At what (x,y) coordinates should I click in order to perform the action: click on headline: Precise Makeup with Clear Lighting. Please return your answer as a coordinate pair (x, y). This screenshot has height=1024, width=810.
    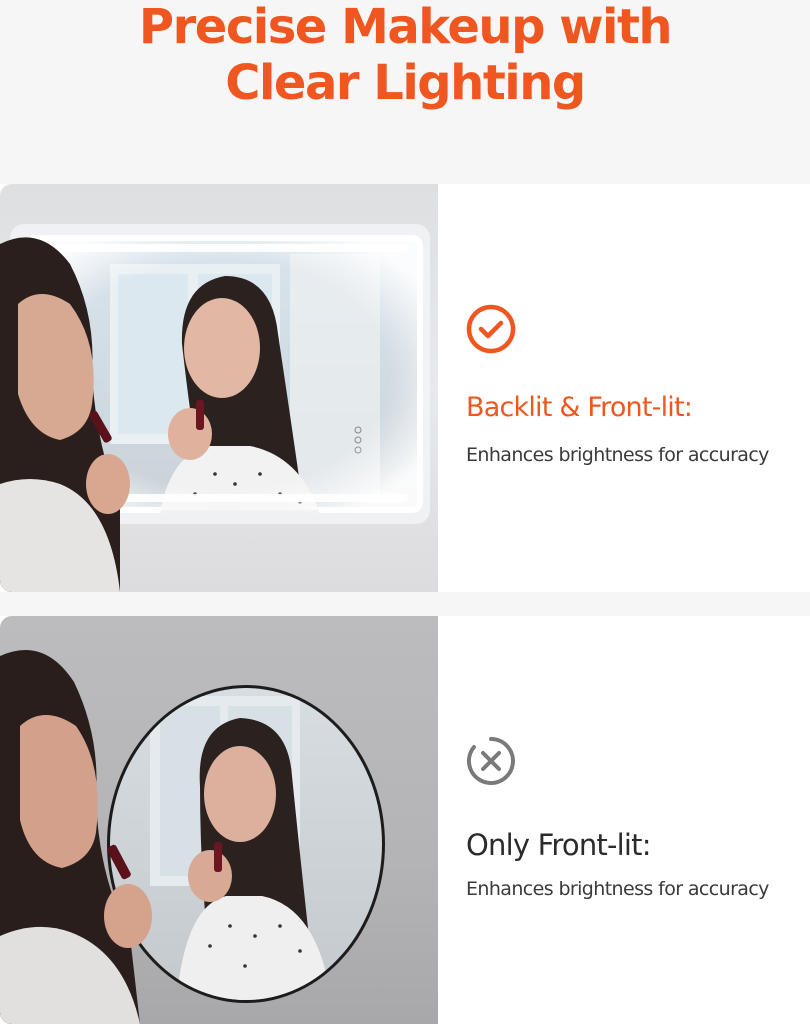
    Looking at the image, I should click on (405, 59).